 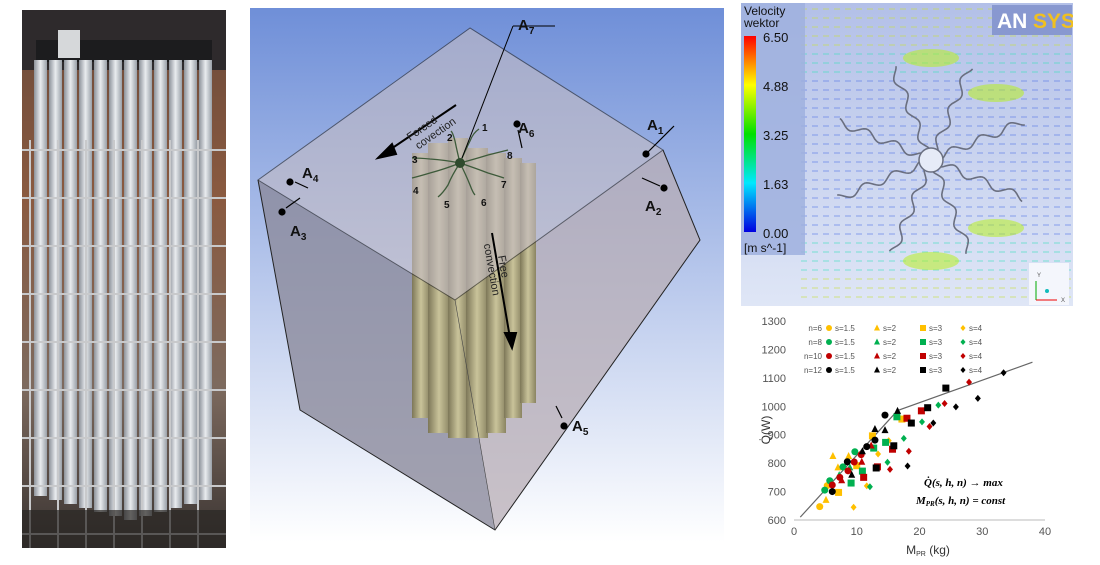 What do you see at coordinates (766, 430) in the screenshot?
I see `y-axis-label: Q̇(W)` at bounding box center [766, 430].